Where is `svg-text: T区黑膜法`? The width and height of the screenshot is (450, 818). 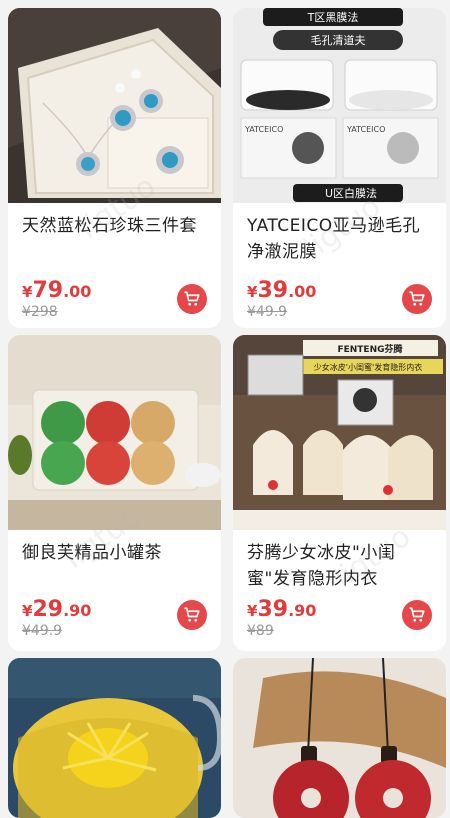
svg-text: T区黑膜法 is located at coordinates (333, 17).